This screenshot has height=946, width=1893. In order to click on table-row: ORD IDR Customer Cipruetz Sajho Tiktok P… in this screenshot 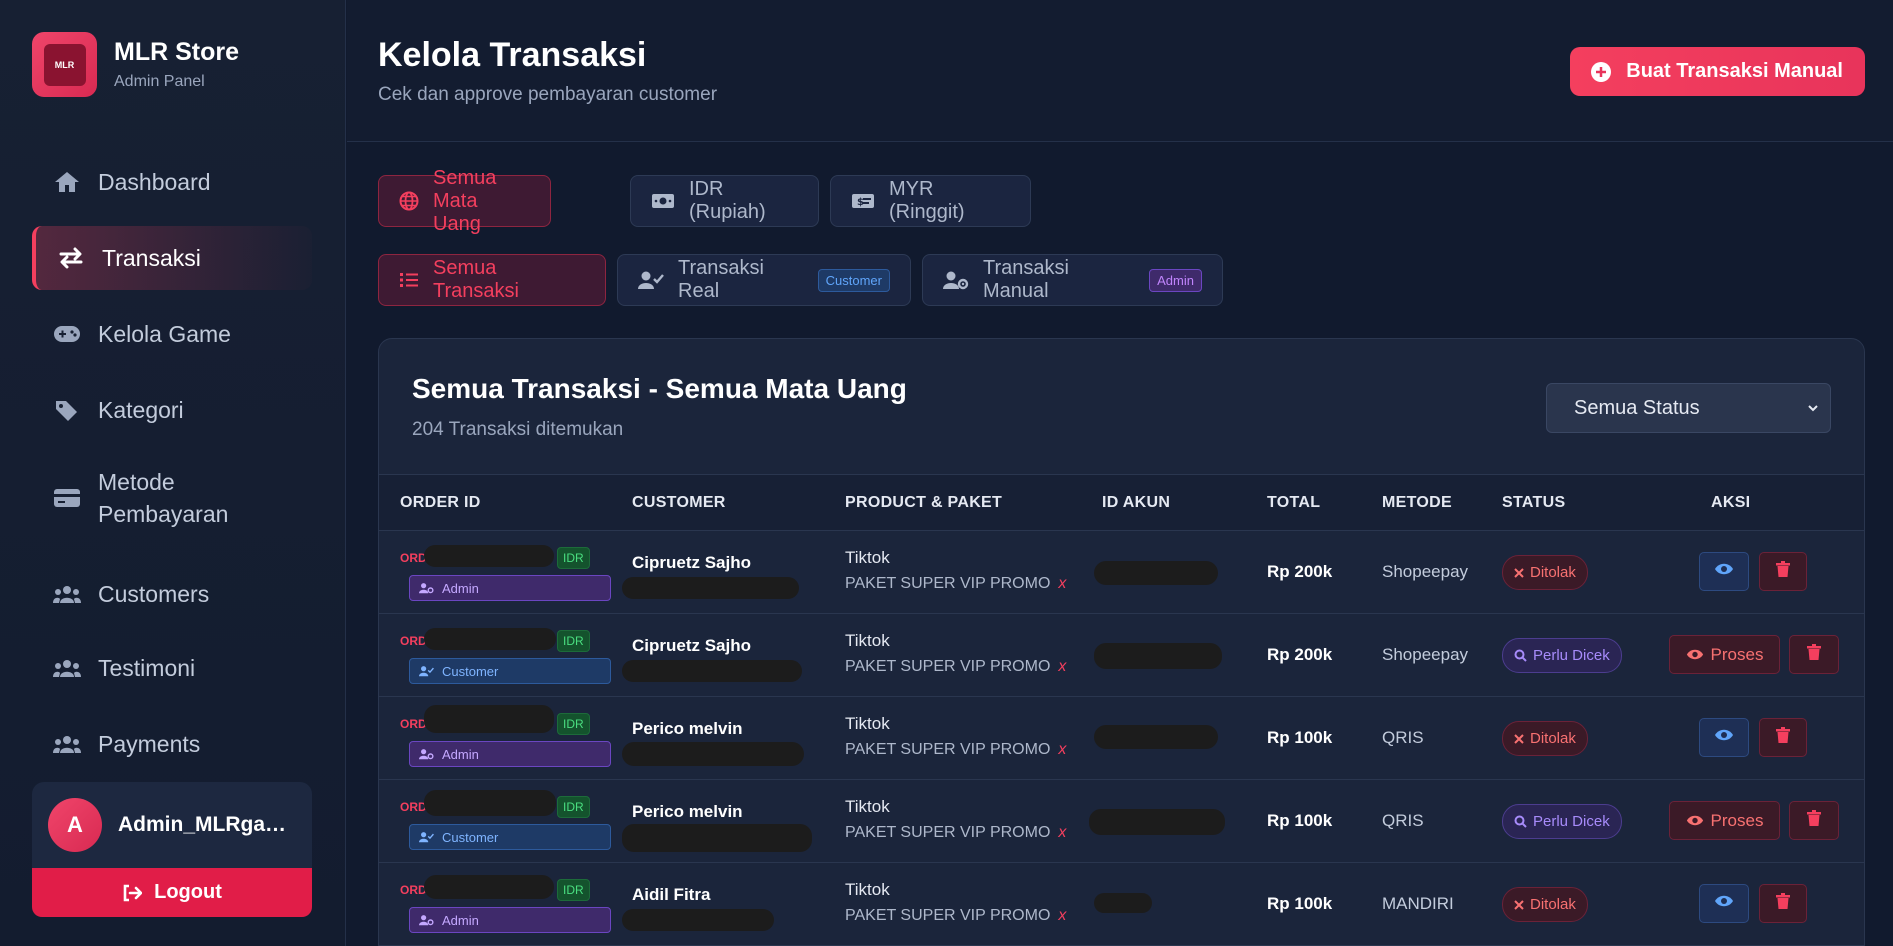, I will do `click(1121, 655)`.